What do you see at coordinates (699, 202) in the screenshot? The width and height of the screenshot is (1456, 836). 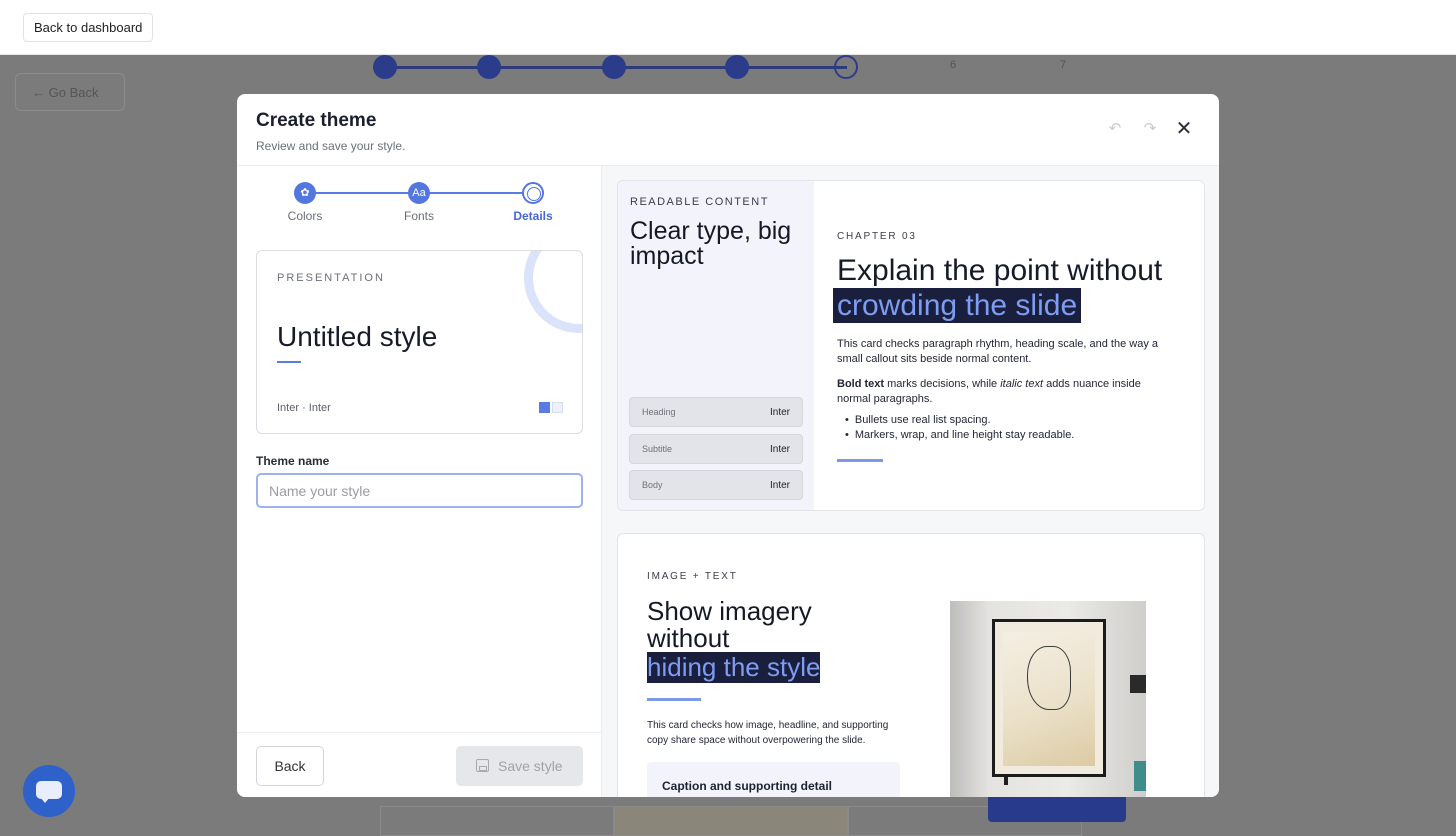 I see `readable-eyebrow: READABLE CONTENT` at bounding box center [699, 202].